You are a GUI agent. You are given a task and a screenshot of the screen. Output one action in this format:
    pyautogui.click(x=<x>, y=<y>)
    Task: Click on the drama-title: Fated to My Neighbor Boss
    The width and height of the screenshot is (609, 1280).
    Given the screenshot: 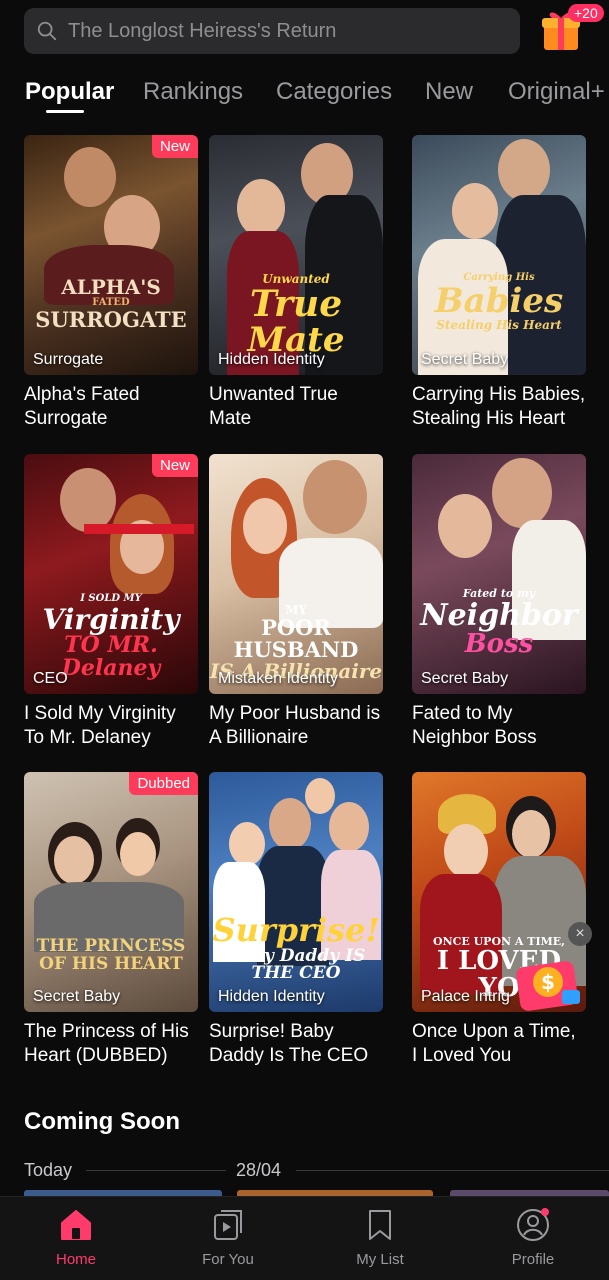 What is the action you would take?
    pyautogui.click(x=499, y=726)
    